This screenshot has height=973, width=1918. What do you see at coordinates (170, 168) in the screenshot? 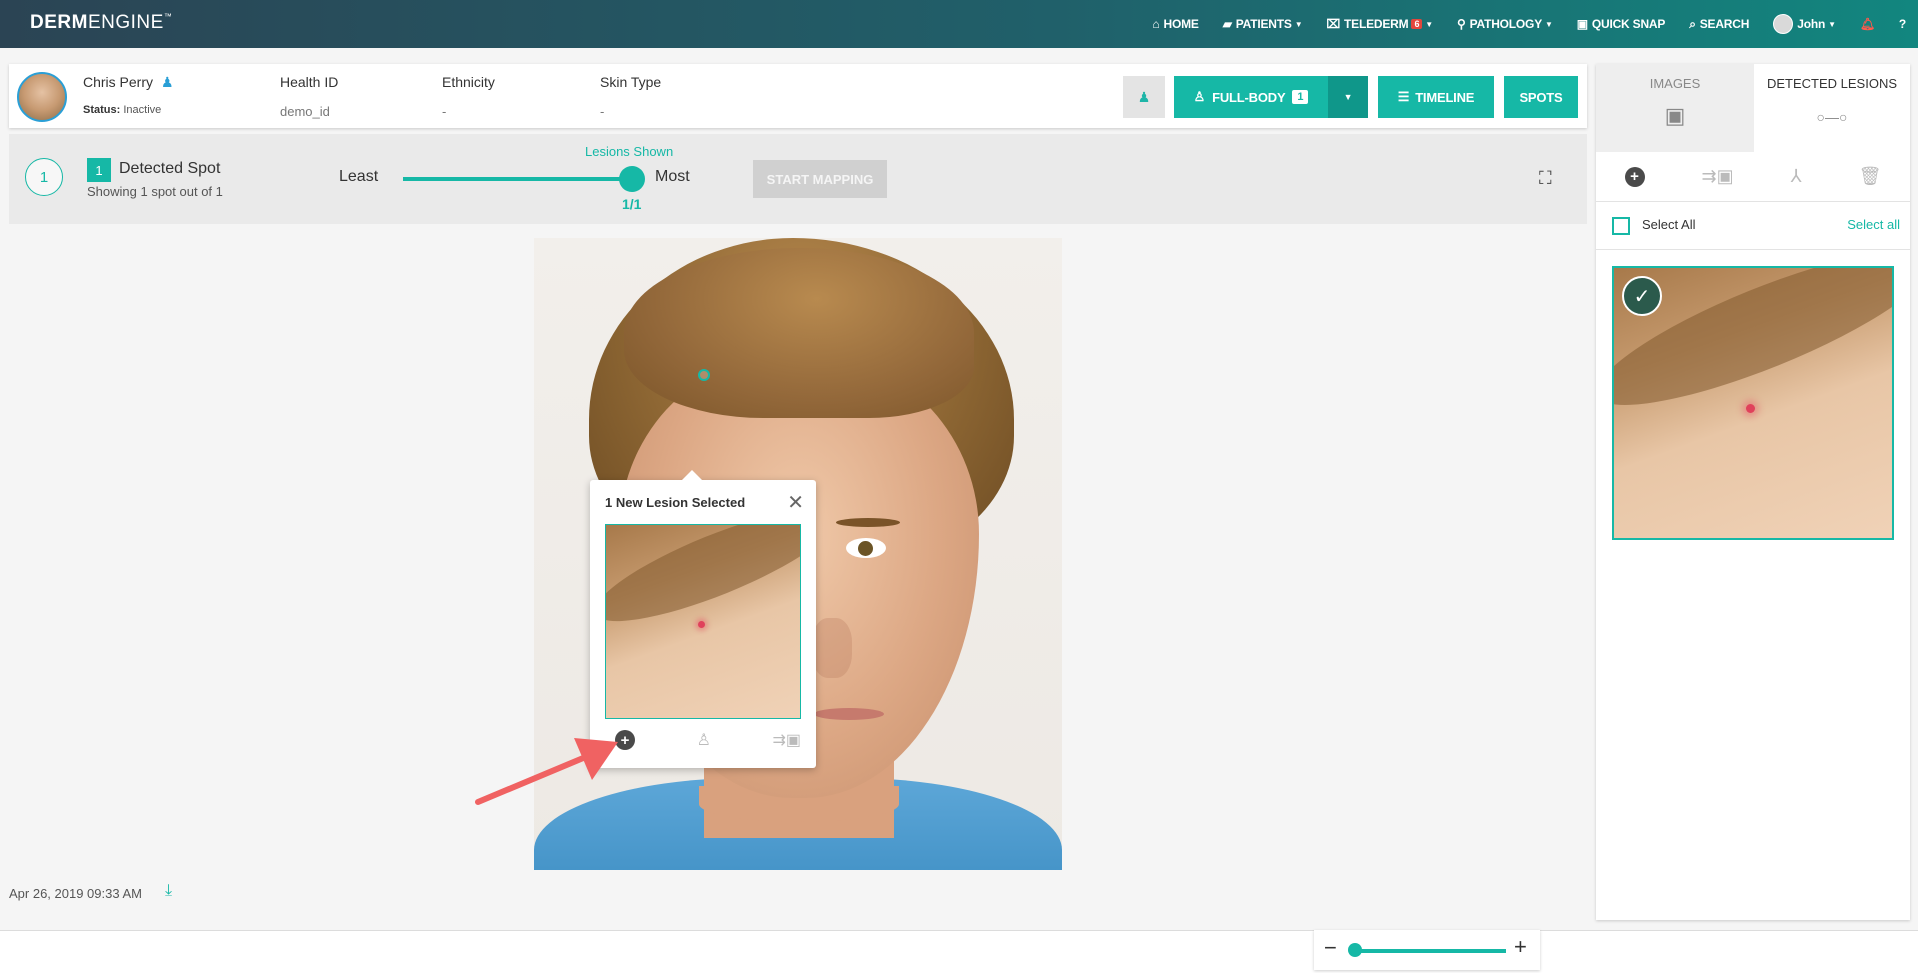
I see `detected-spot-title: Detected Spot` at bounding box center [170, 168].